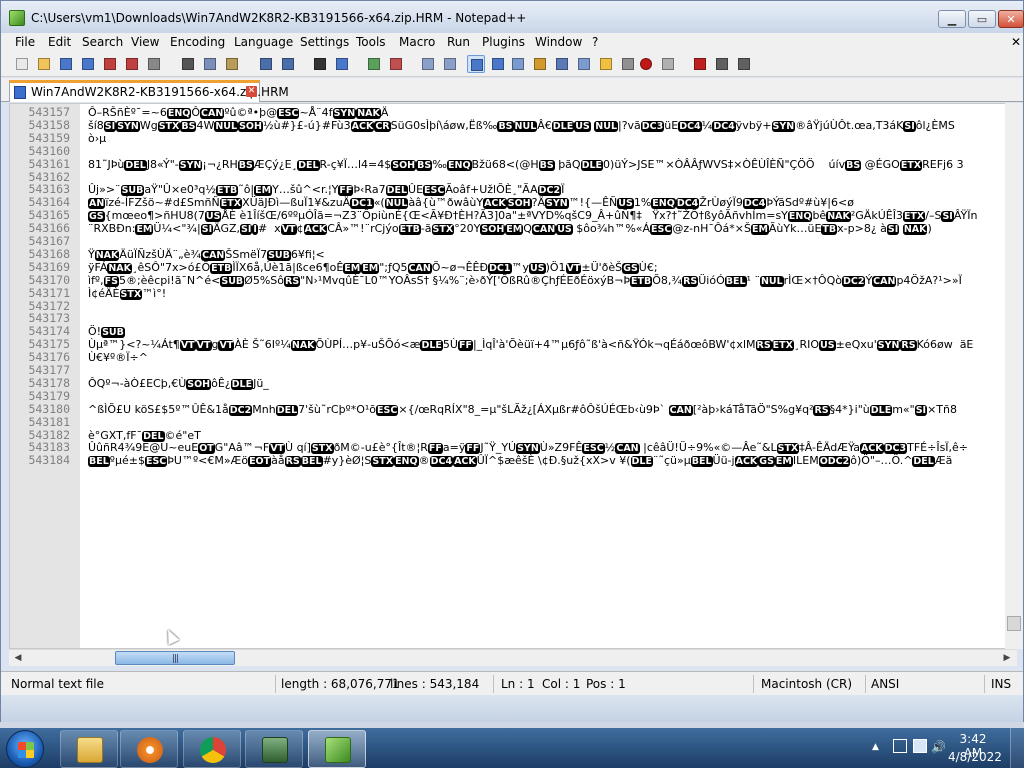  I want to click on horizontal-scrollbar: ◀ ||| ▶, so click(513, 657).